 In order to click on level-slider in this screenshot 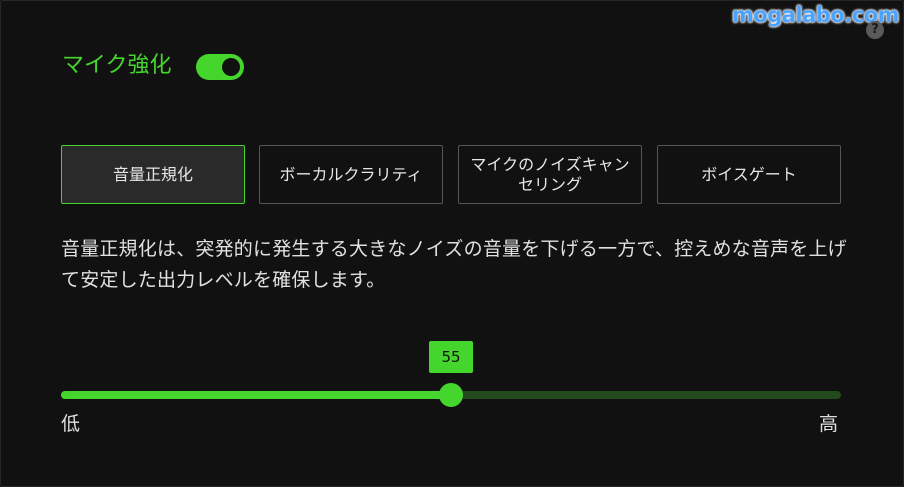, I will do `click(451, 395)`.